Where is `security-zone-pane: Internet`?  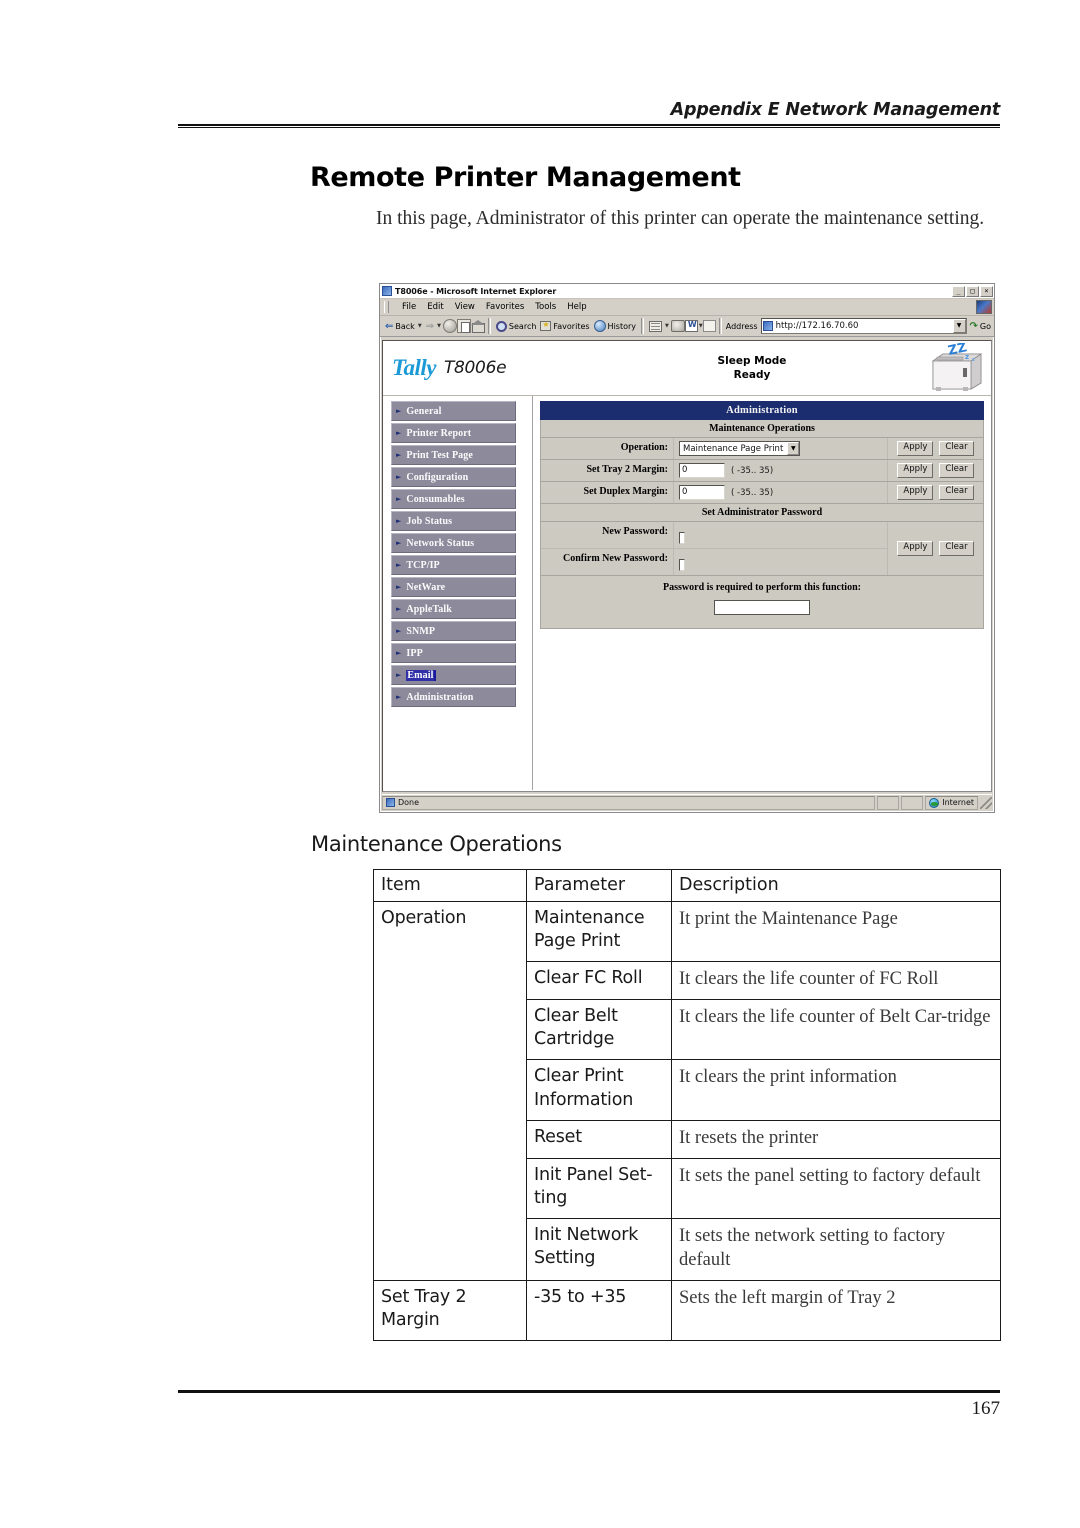
security-zone-pane: Internet is located at coordinates (951, 802).